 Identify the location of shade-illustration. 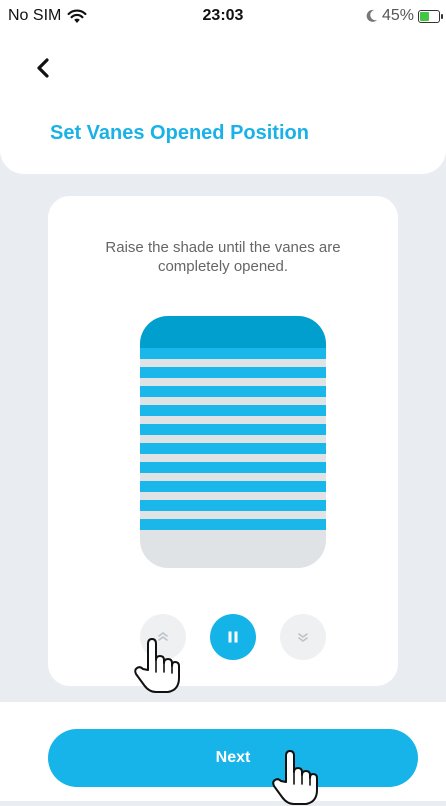
(233, 442).